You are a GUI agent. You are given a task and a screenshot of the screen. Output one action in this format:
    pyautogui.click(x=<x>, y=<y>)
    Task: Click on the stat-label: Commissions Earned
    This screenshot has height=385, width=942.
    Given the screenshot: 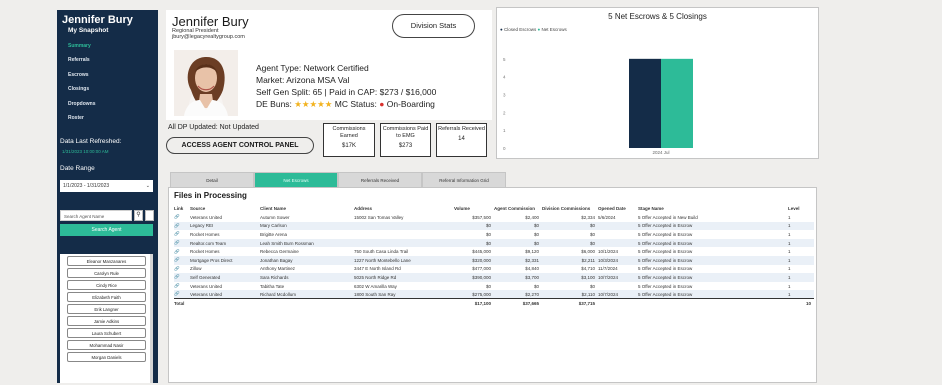 What is the action you would take?
    pyautogui.click(x=349, y=132)
    